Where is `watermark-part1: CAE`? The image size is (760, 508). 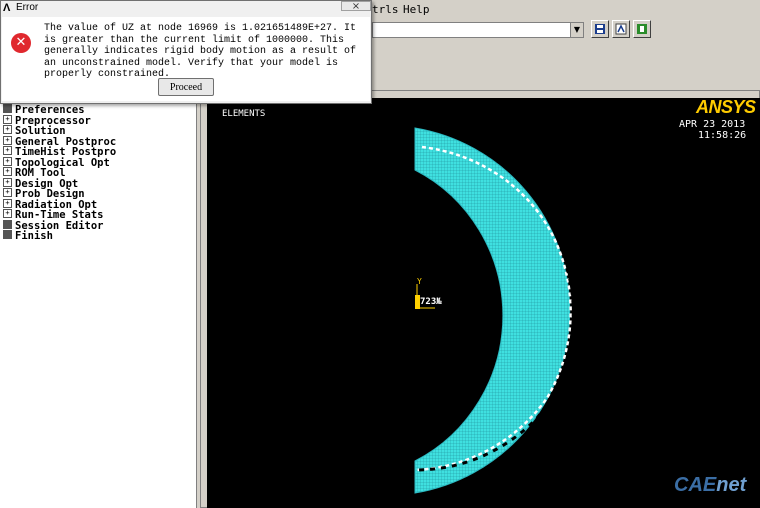
watermark-part1: CAE is located at coordinates (695, 485).